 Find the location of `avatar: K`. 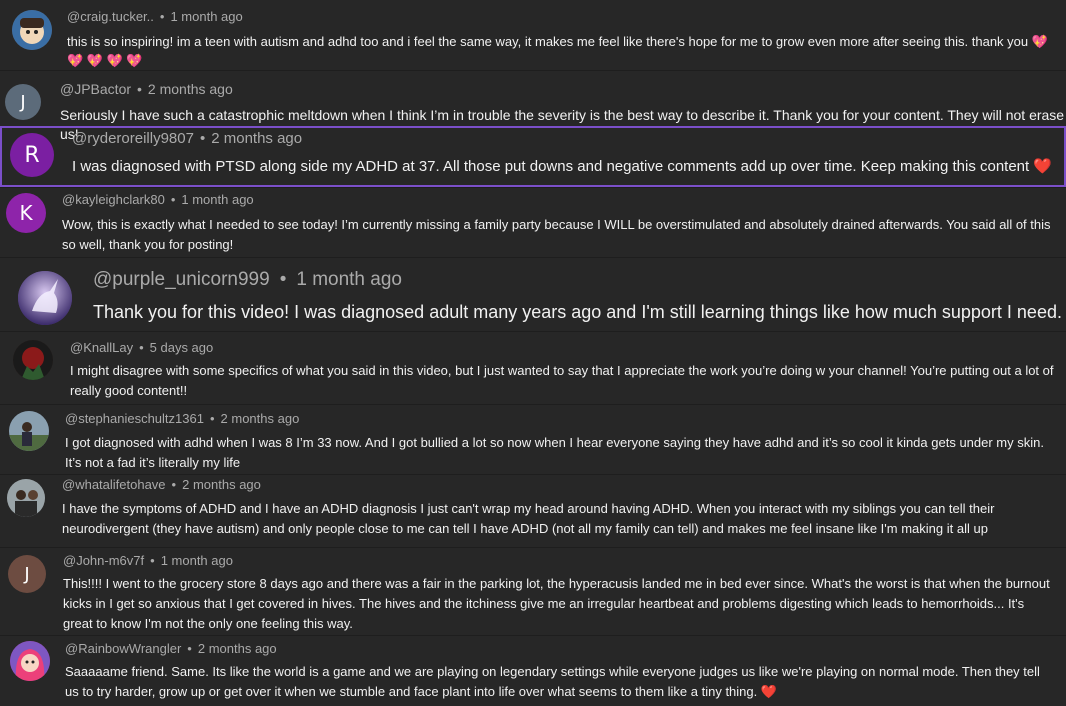

avatar: K is located at coordinates (26, 213).